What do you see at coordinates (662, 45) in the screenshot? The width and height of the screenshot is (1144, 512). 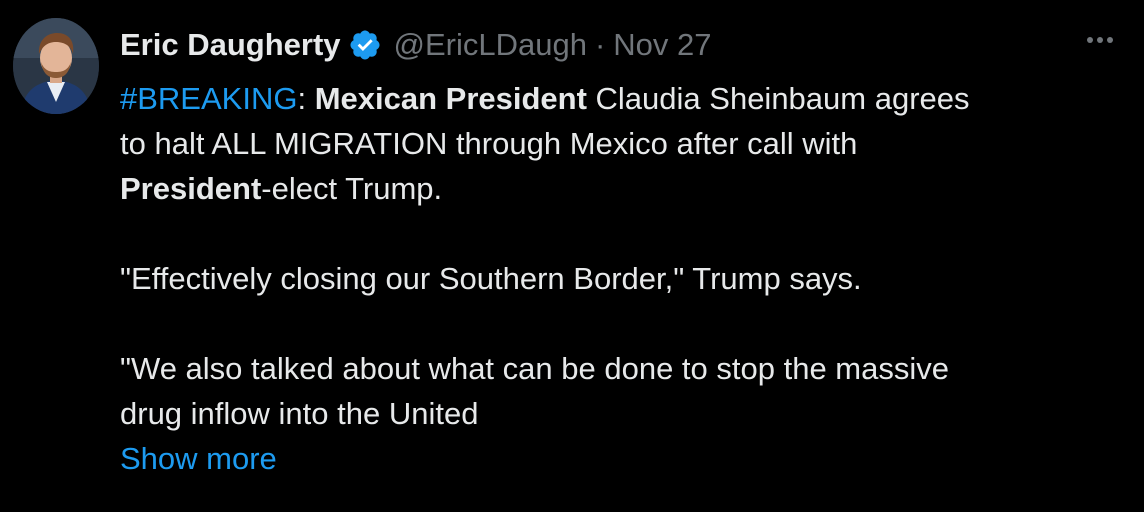 I see `tweet-date: Nov 27` at bounding box center [662, 45].